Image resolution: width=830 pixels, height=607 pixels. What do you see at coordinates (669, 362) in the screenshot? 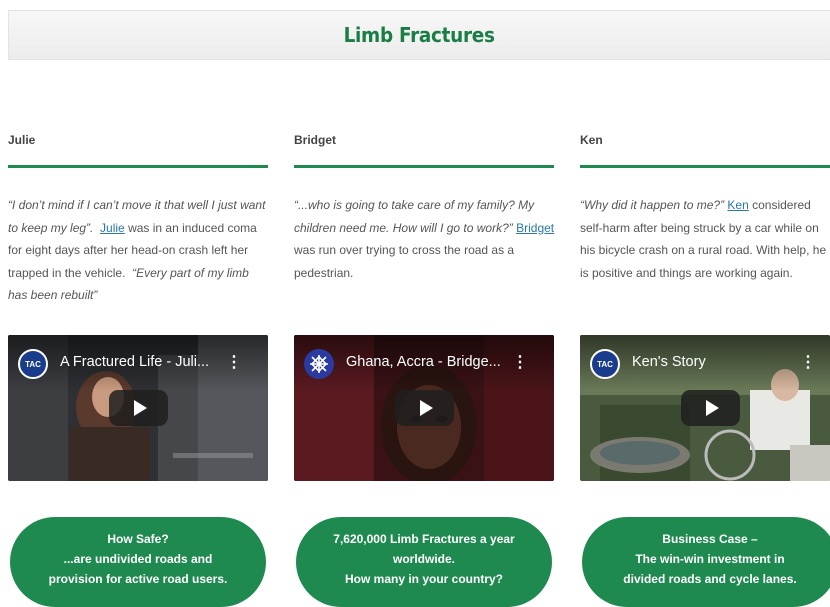
I see `video-title: Ken's Story` at bounding box center [669, 362].